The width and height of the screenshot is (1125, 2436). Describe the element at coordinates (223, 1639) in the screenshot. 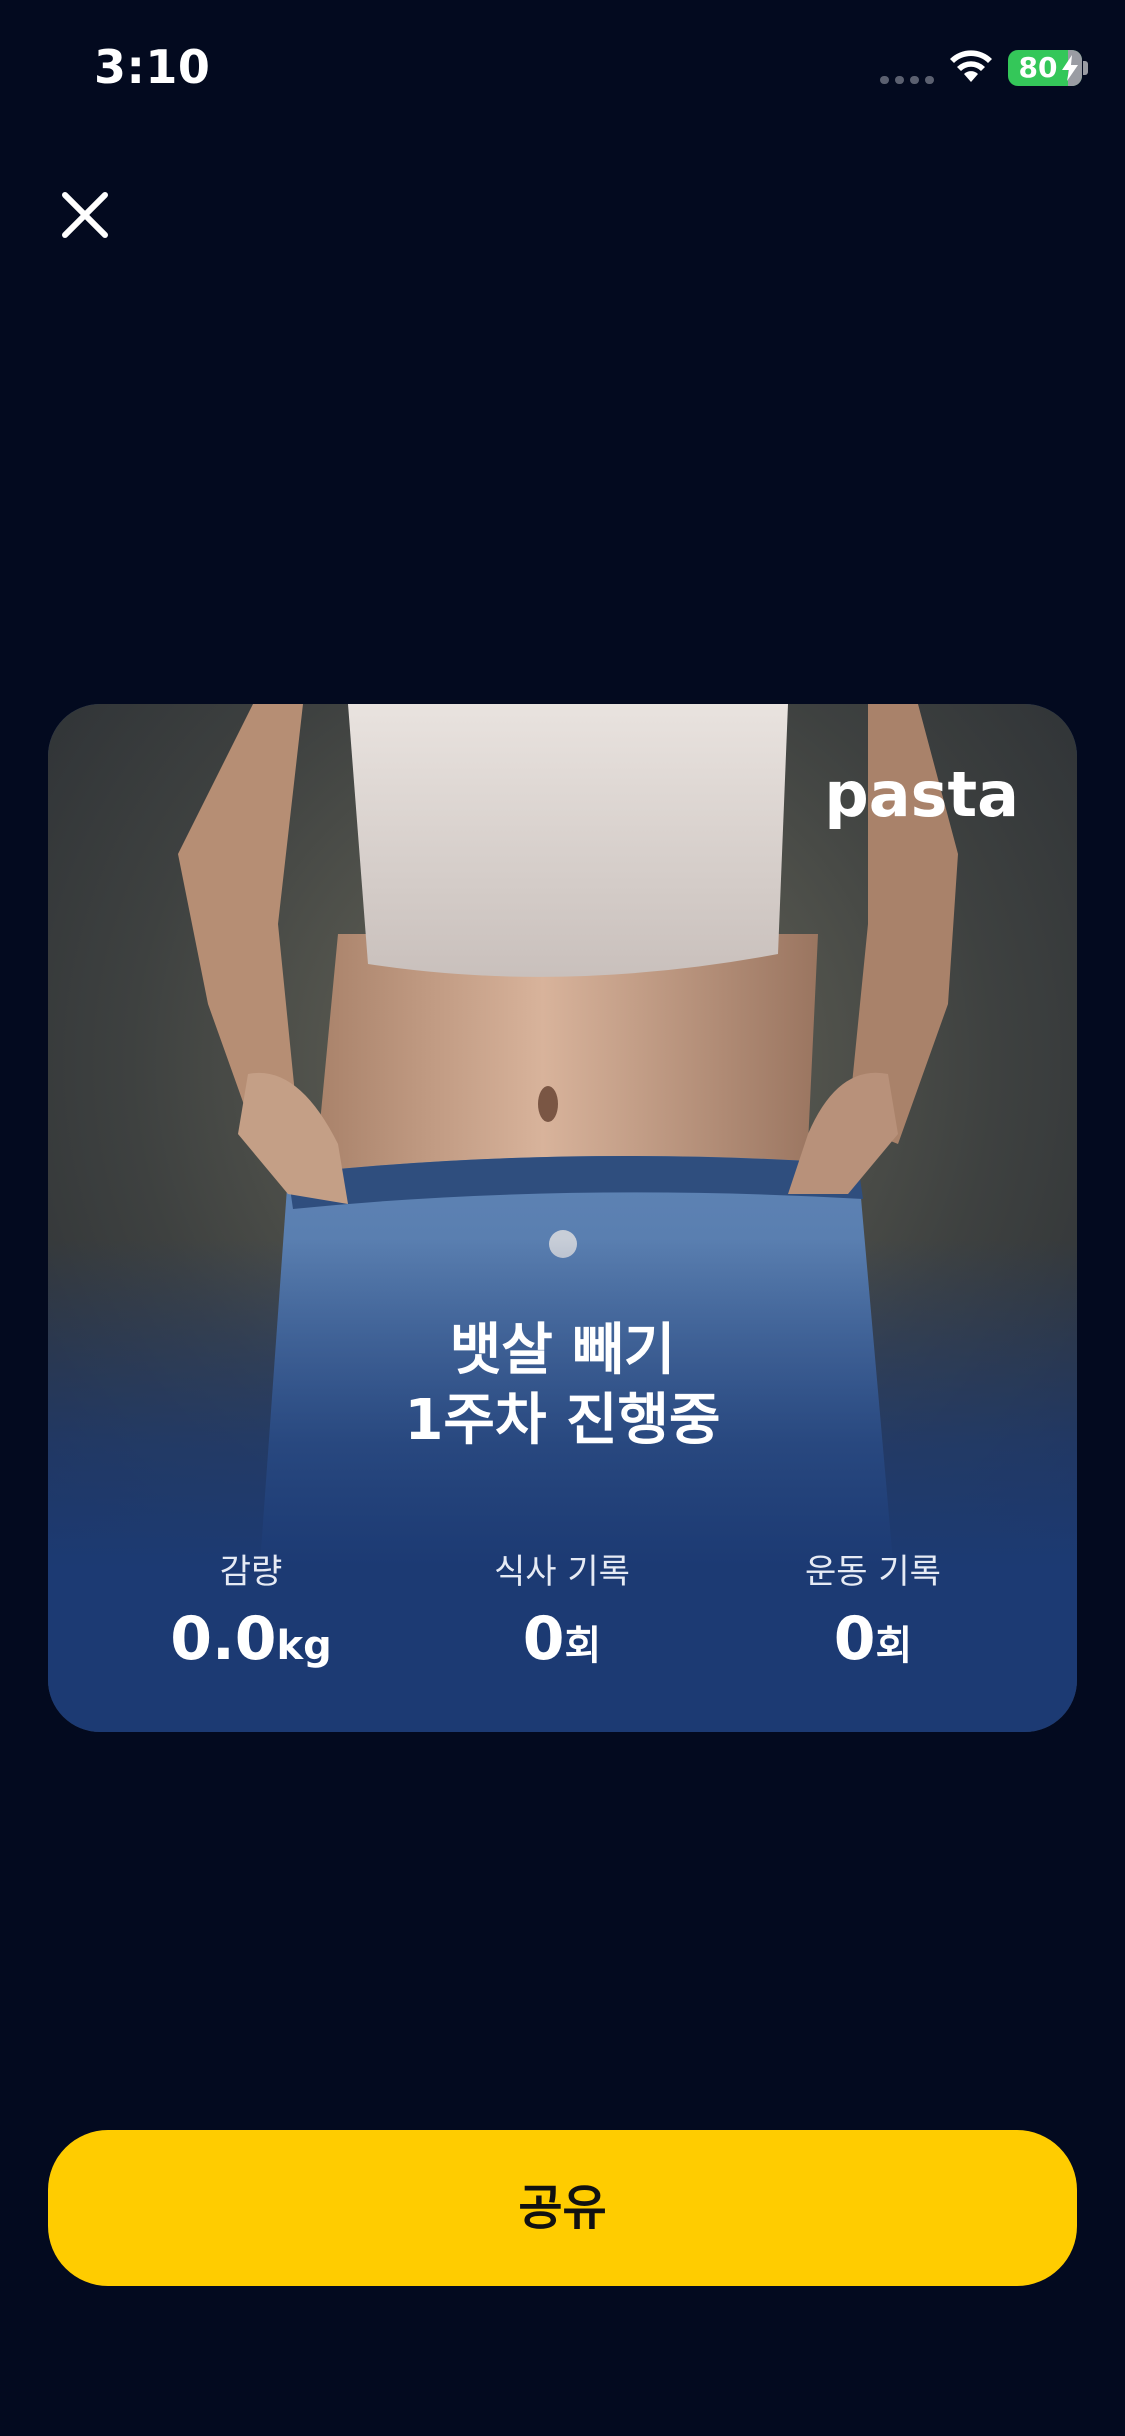

I see `stat-number: 0.0` at that location.